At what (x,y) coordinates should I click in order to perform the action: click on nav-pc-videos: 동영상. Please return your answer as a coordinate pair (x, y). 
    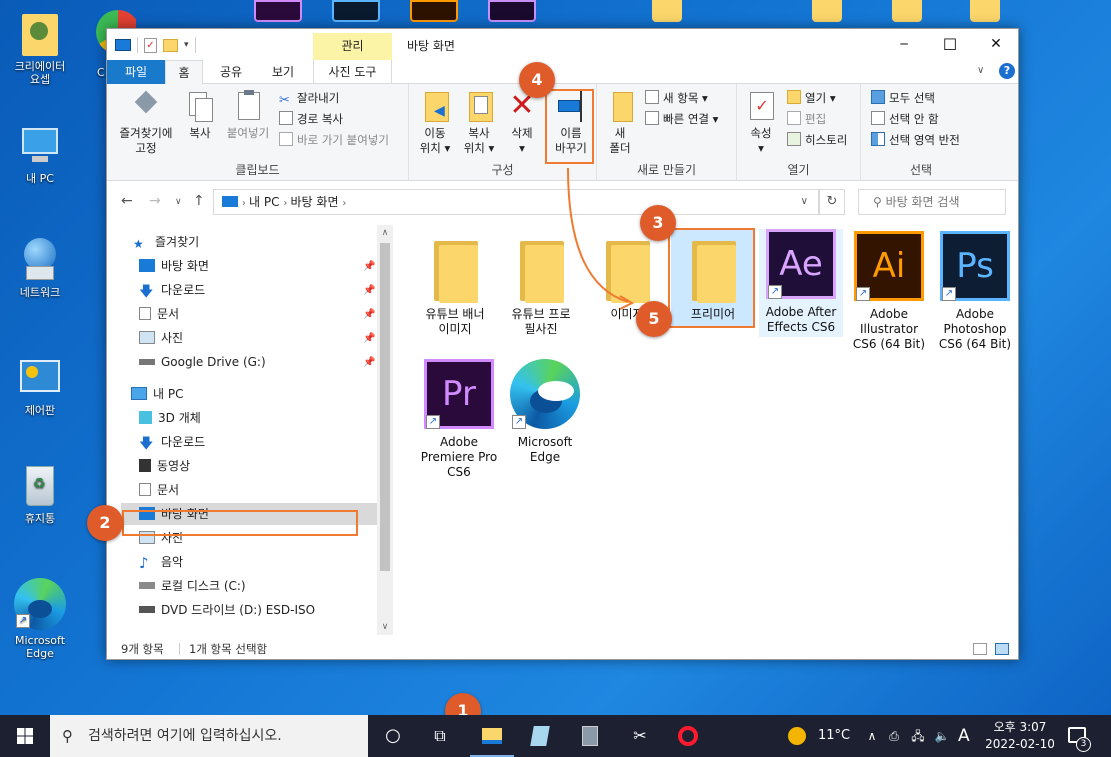
    Looking at the image, I should click on (164, 466).